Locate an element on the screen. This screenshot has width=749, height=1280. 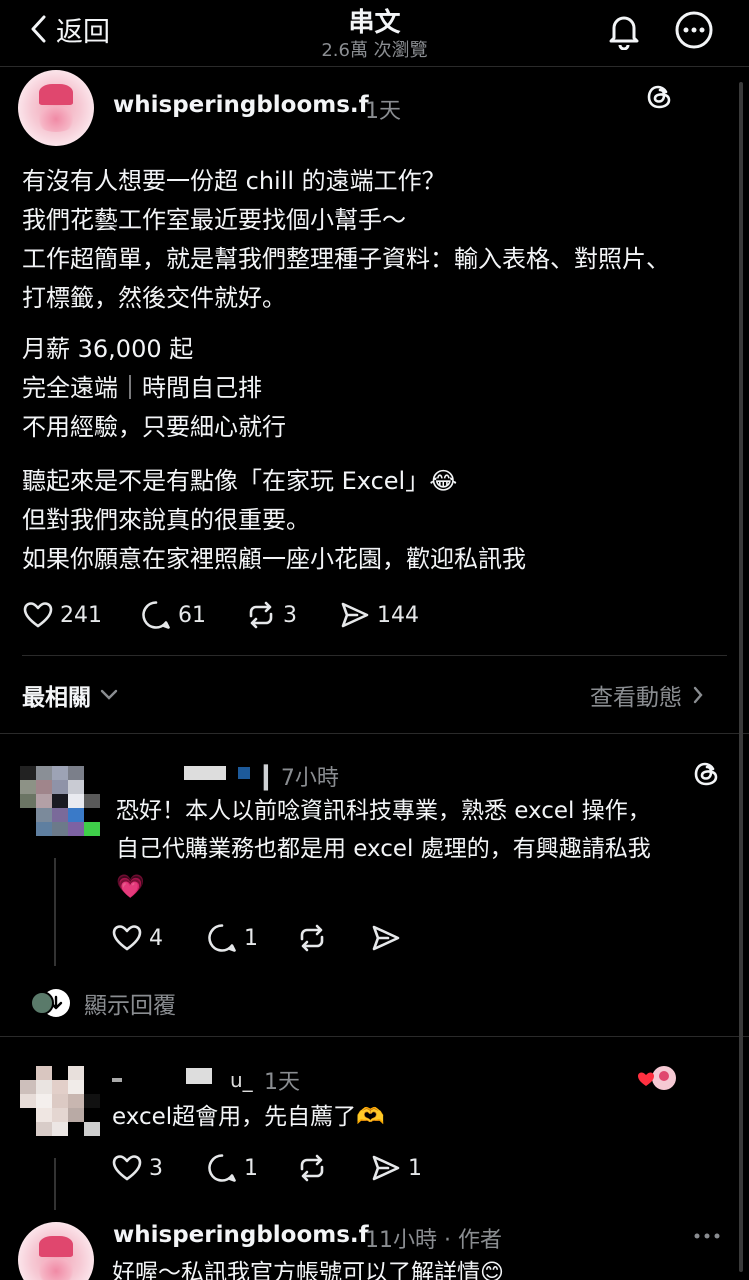
mini-avatar is located at coordinates (42, 1003).